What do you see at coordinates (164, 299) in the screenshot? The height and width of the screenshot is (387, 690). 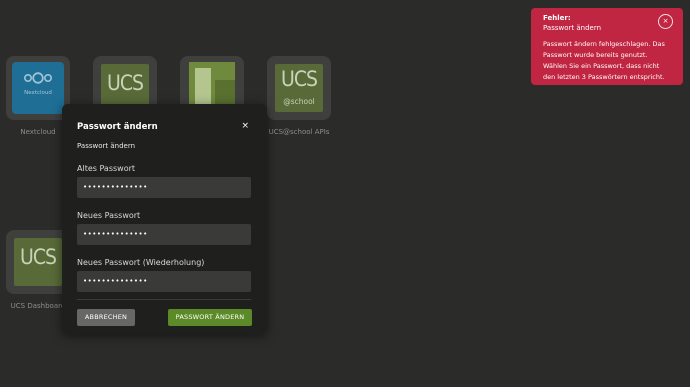 I see `dialog-divider` at bounding box center [164, 299].